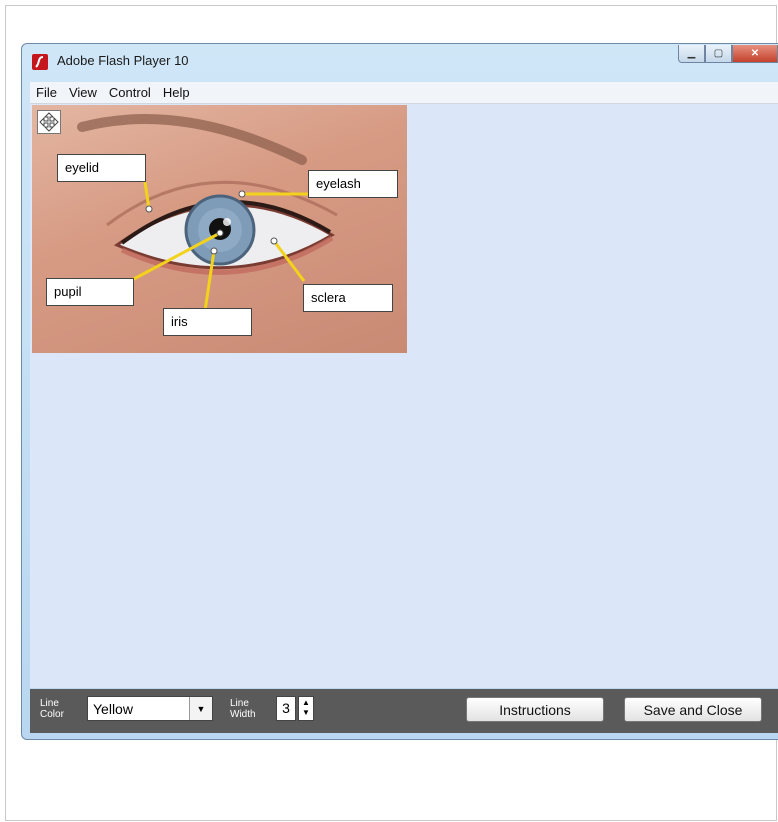 The width and height of the screenshot is (778, 822). I want to click on menu-view: View, so click(83, 92).